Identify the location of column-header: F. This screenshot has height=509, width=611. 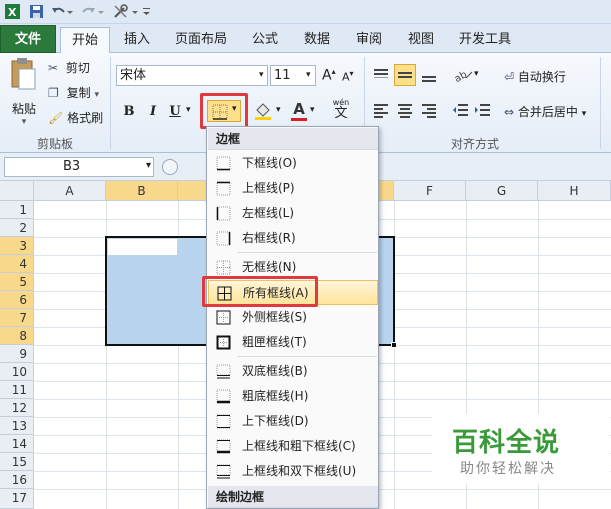
(430, 191).